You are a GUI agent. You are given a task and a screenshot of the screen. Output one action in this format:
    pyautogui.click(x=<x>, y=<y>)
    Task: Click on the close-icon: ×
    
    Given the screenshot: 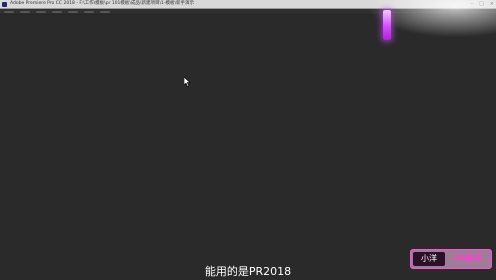 What is the action you would take?
    pyautogui.click(x=492, y=4)
    